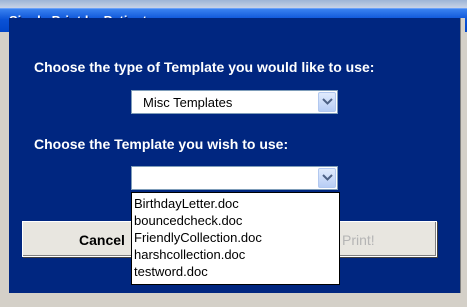 Image resolution: width=467 pixels, height=307 pixels. What do you see at coordinates (189, 254) in the screenshot?
I see `list-item: harshcollection.doc` at bounding box center [189, 254].